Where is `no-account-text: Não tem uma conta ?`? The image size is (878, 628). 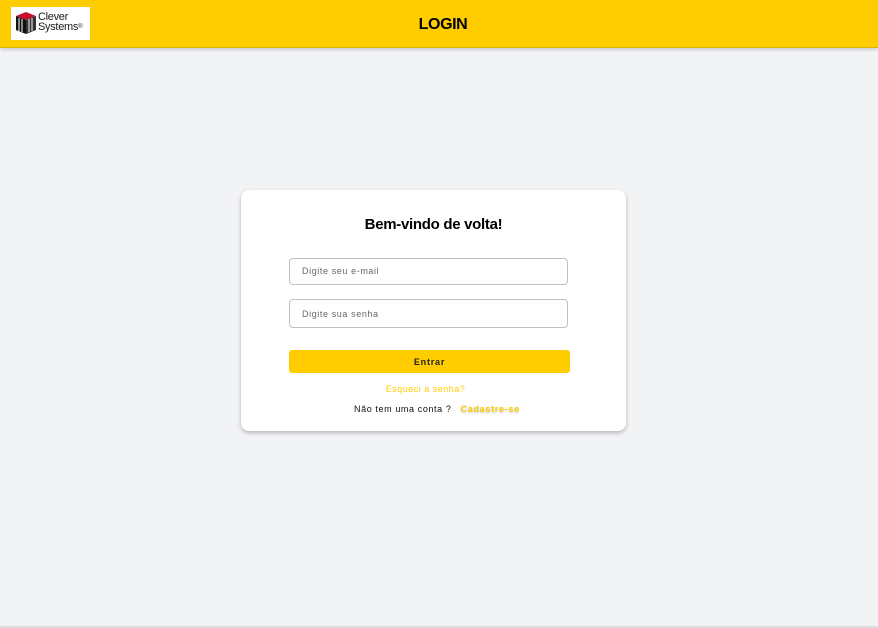
no-account-text: Não tem uma conta ? is located at coordinates (403, 409).